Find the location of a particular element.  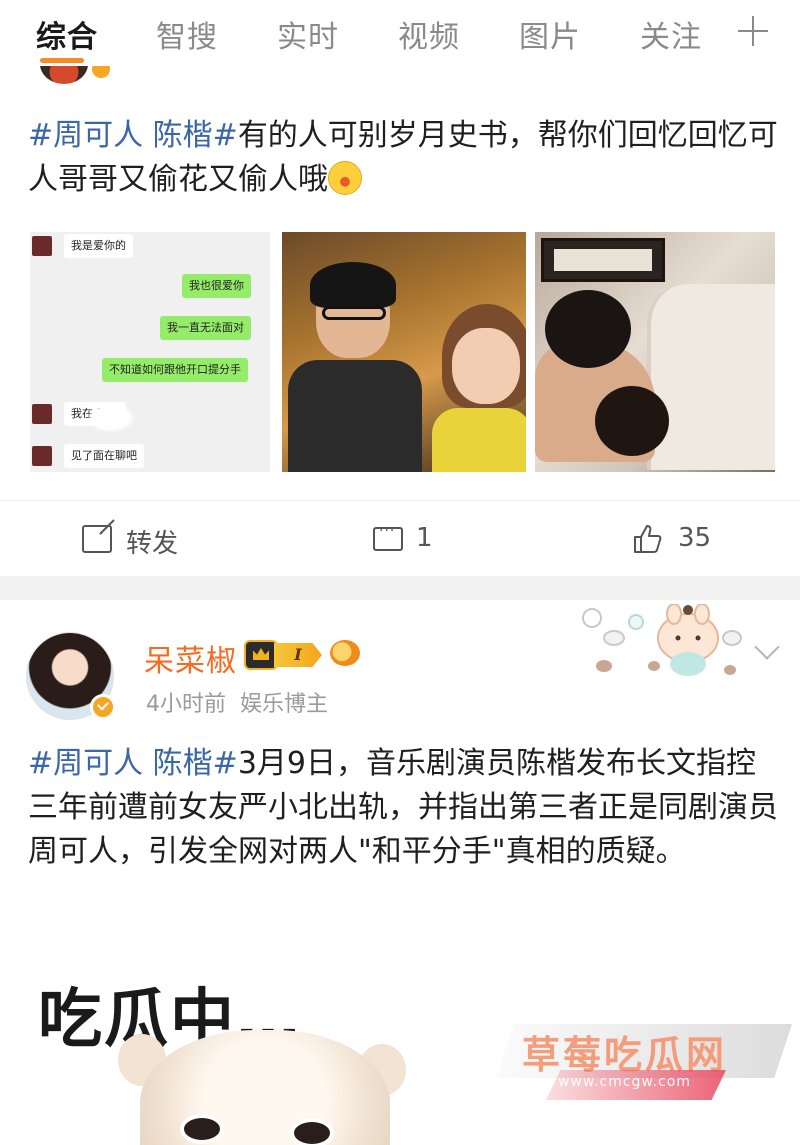

active-tab-indicator is located at coordinates (62, 60).